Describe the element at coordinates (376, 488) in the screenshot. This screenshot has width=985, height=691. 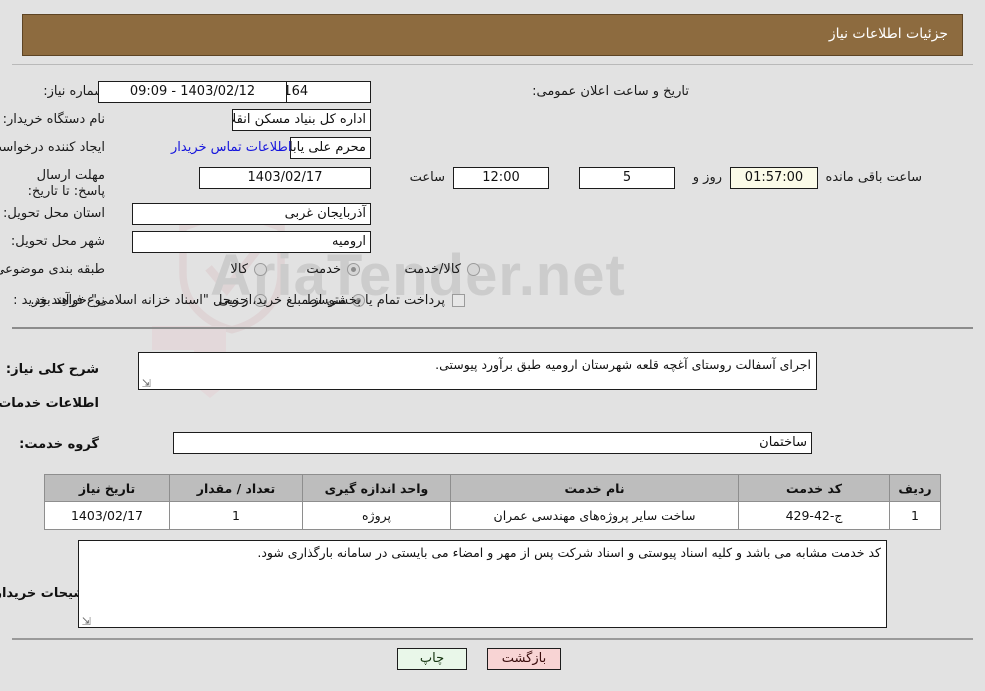
I see `col-unit: واحد اندازه گیری` at that location.